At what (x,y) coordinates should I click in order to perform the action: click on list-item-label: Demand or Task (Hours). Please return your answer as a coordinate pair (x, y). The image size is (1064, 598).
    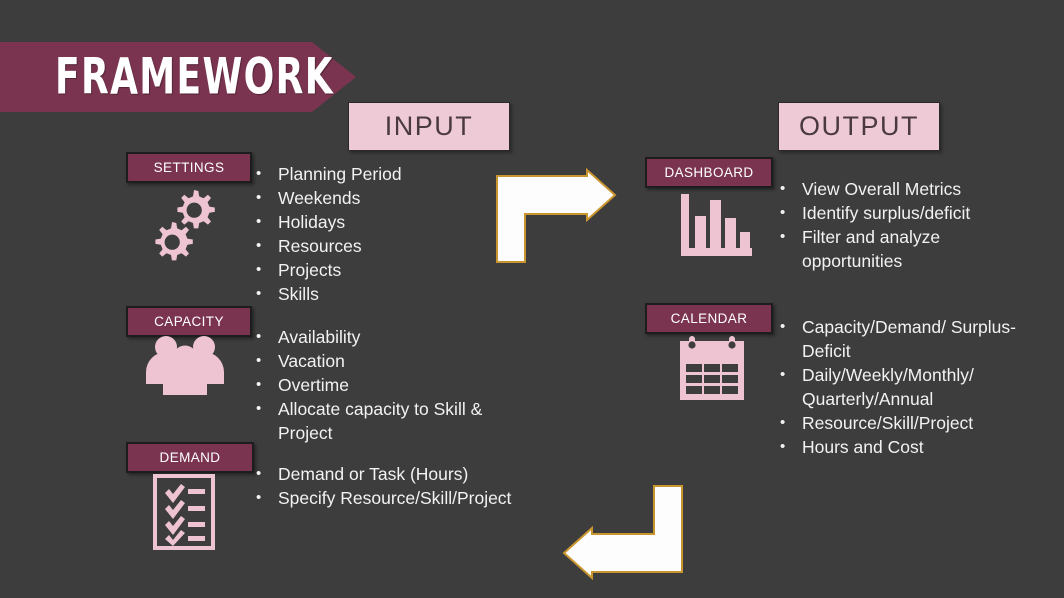
    Looking at the image, I should click on (373, 474).